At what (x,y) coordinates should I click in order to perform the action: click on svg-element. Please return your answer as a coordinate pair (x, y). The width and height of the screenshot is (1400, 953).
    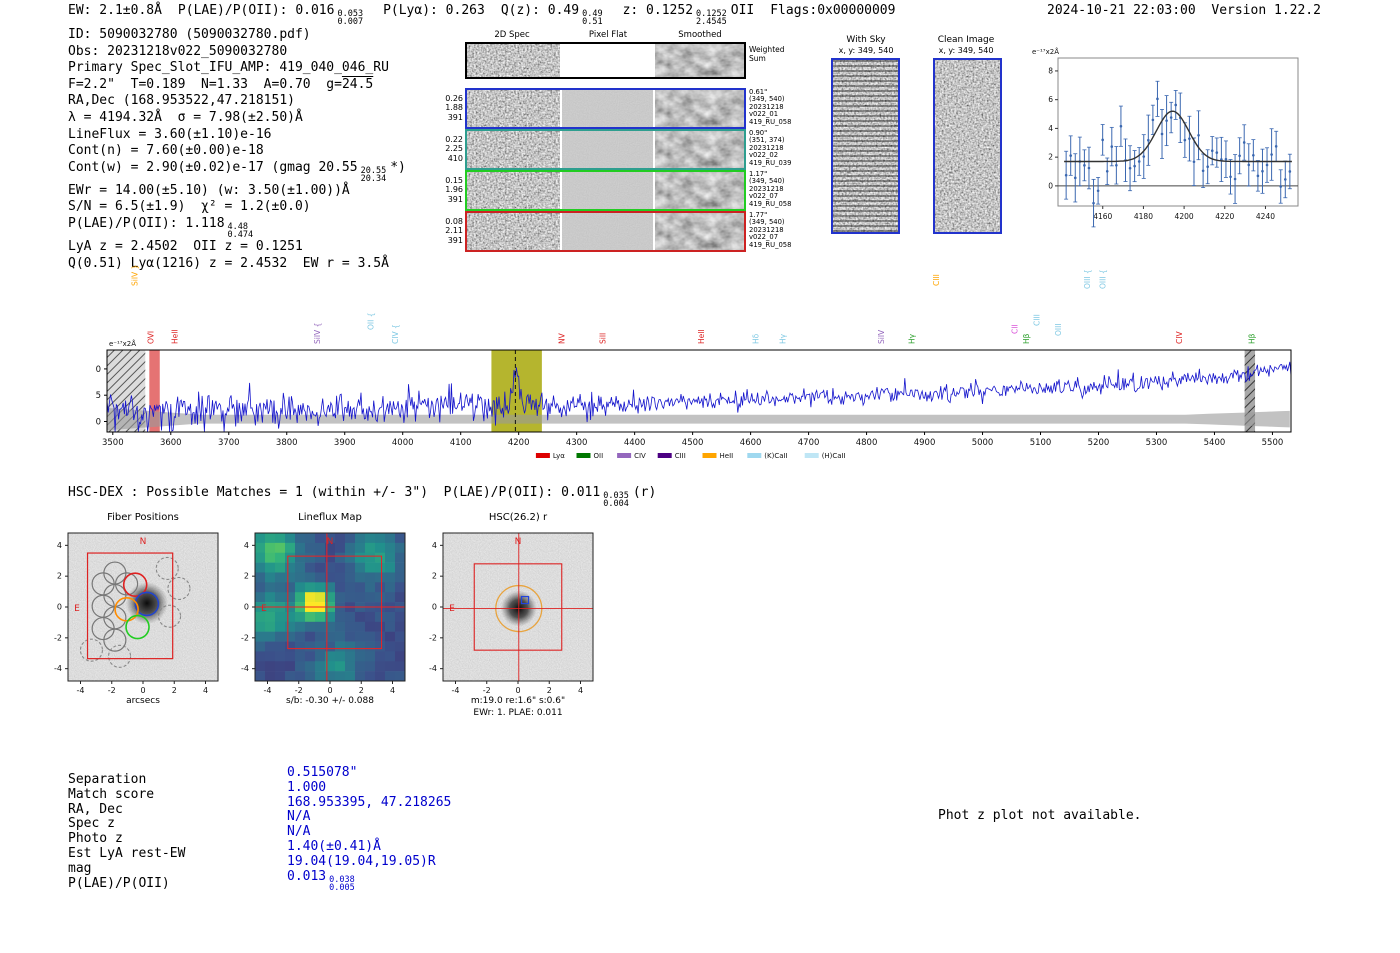
    Looking at the image, I should click on (699, 149).